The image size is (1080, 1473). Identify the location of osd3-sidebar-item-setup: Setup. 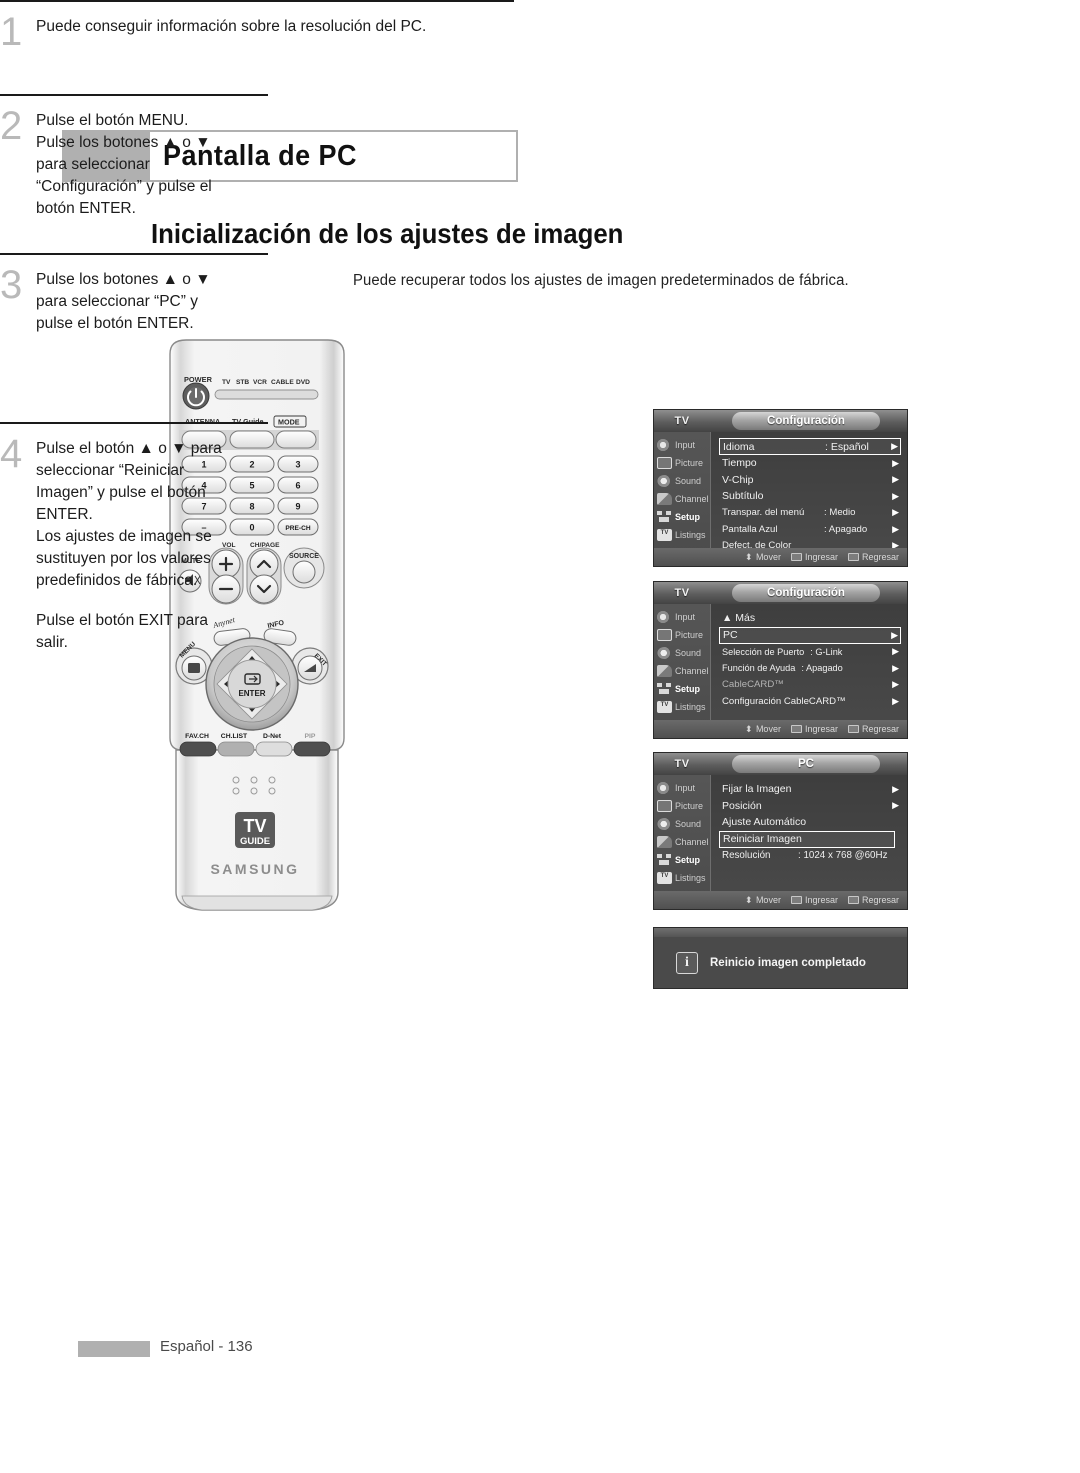
(682, 860).